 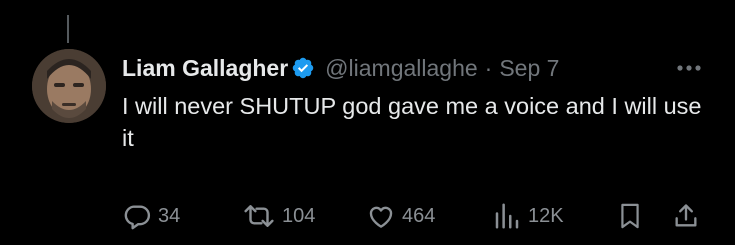 What do you see at coordinates (259, 216) in the screenshot?
I see `repost-icon` at bounding box center [259, 216].